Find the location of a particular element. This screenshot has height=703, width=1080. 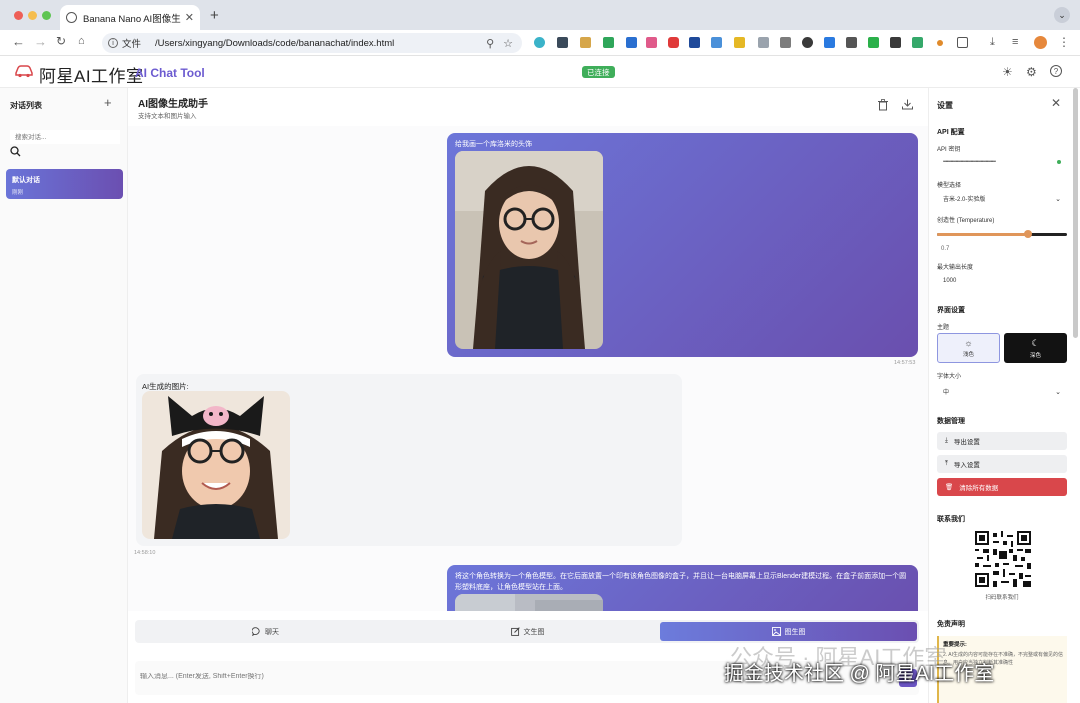

conversation-search-input is located at coordinates (65, 137).